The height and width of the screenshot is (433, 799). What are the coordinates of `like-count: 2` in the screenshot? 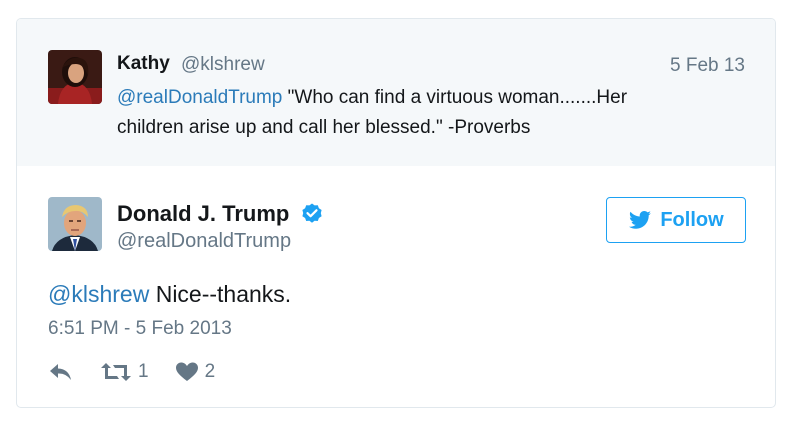 It's located at (210, 371).